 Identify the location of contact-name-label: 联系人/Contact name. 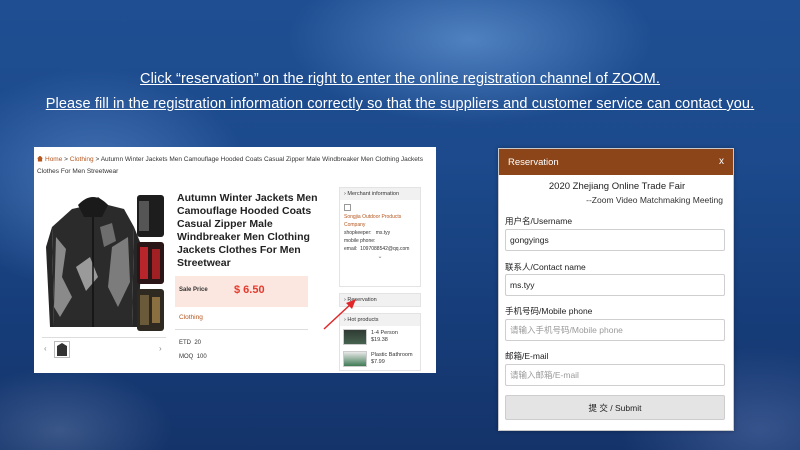
(545, 267).